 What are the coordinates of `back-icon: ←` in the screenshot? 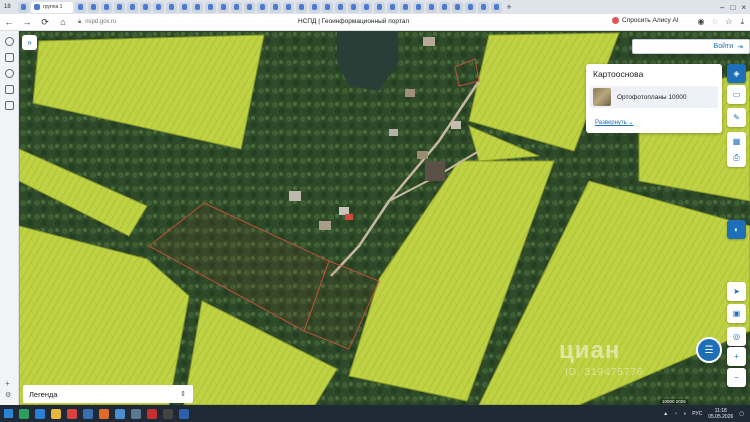 It's located at (9, 22).